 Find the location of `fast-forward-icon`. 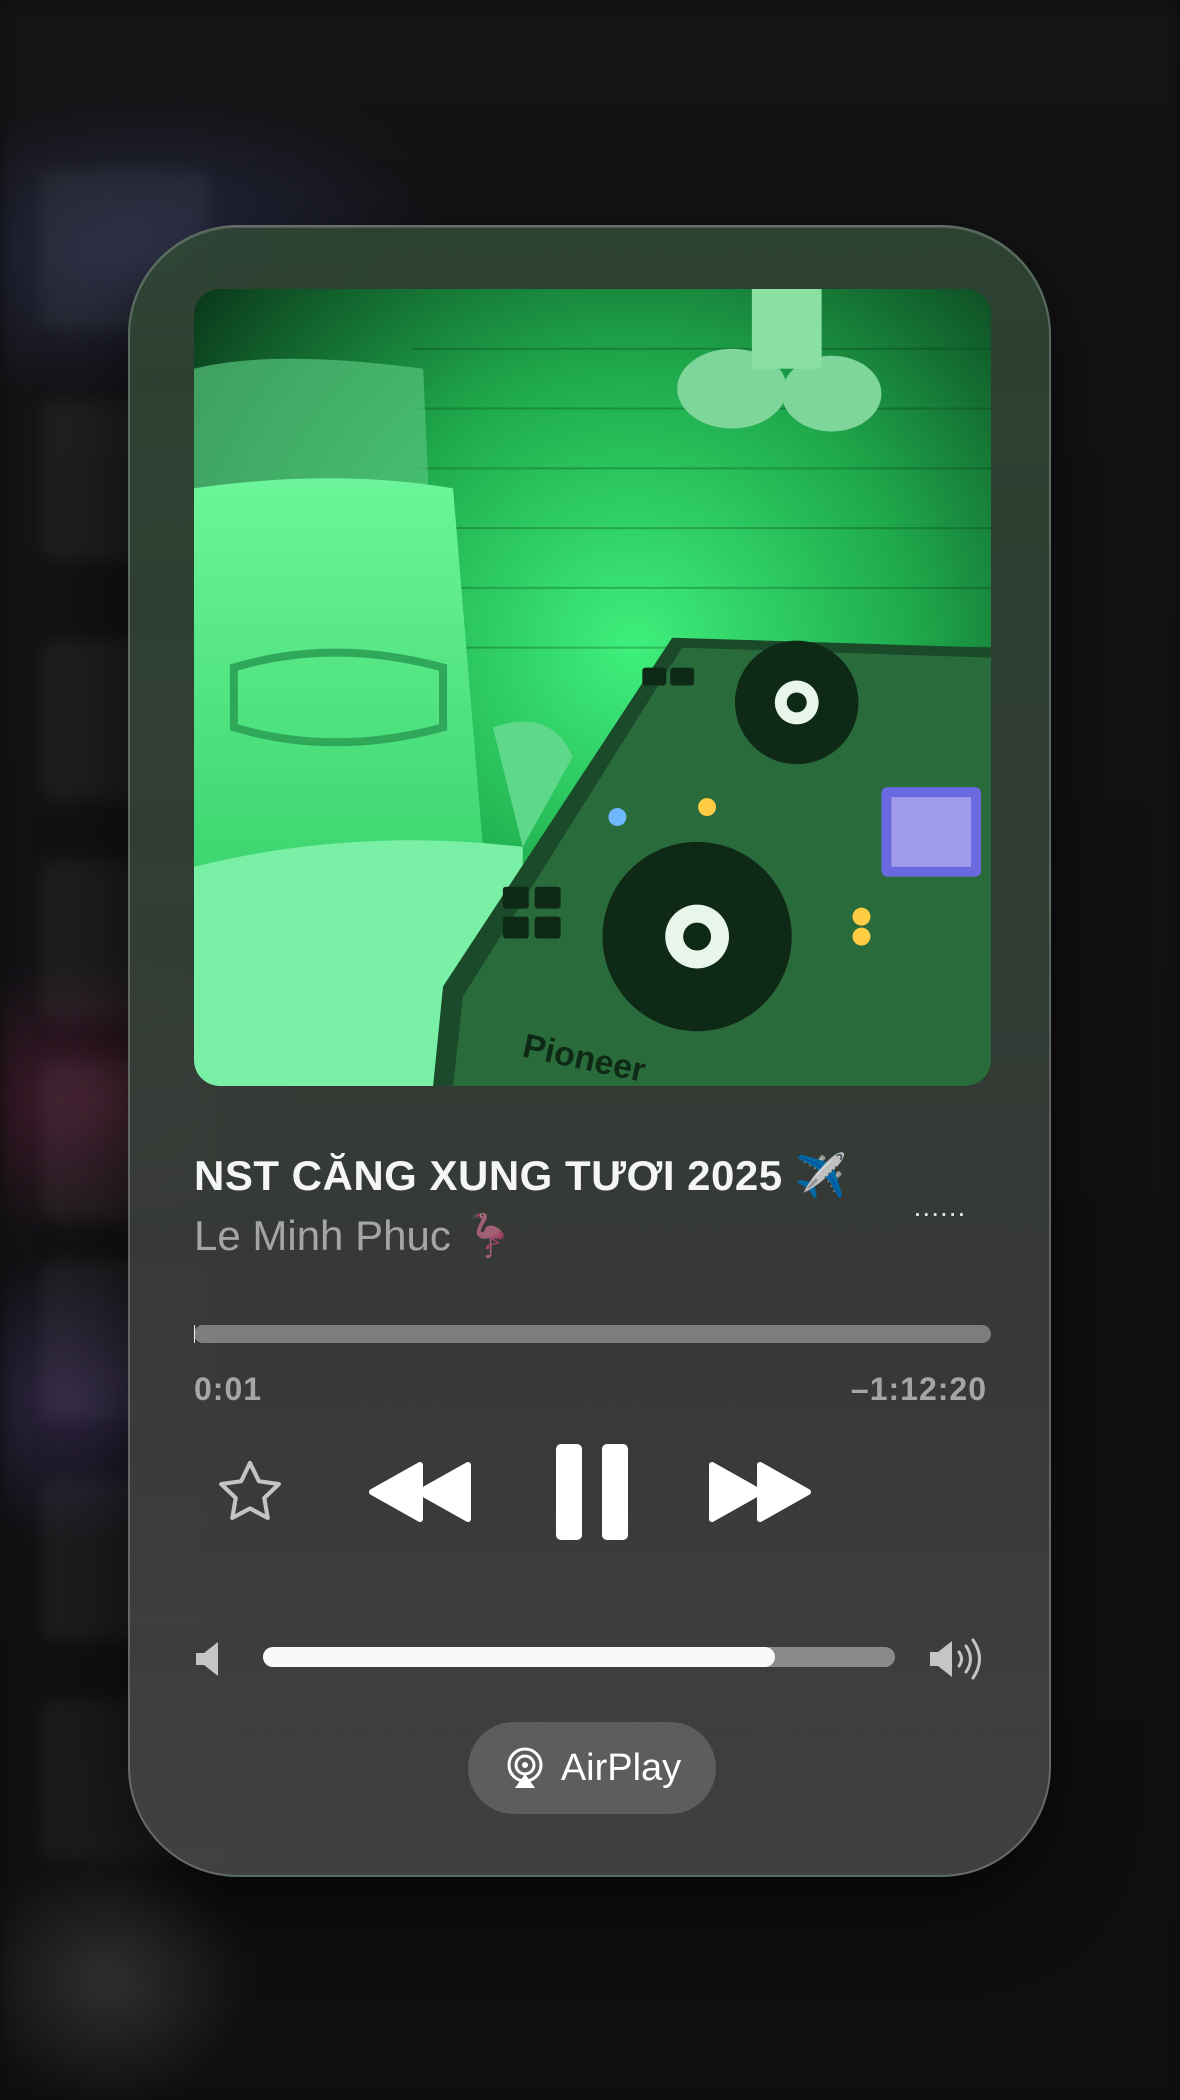

fast-forward-icon is located at coordinates (760, 1492).